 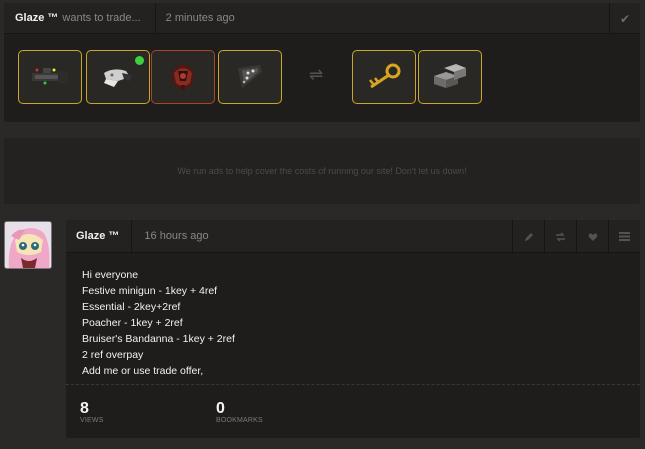 I want to click on views-stat: 8 Views, so click(x=92, y=412).